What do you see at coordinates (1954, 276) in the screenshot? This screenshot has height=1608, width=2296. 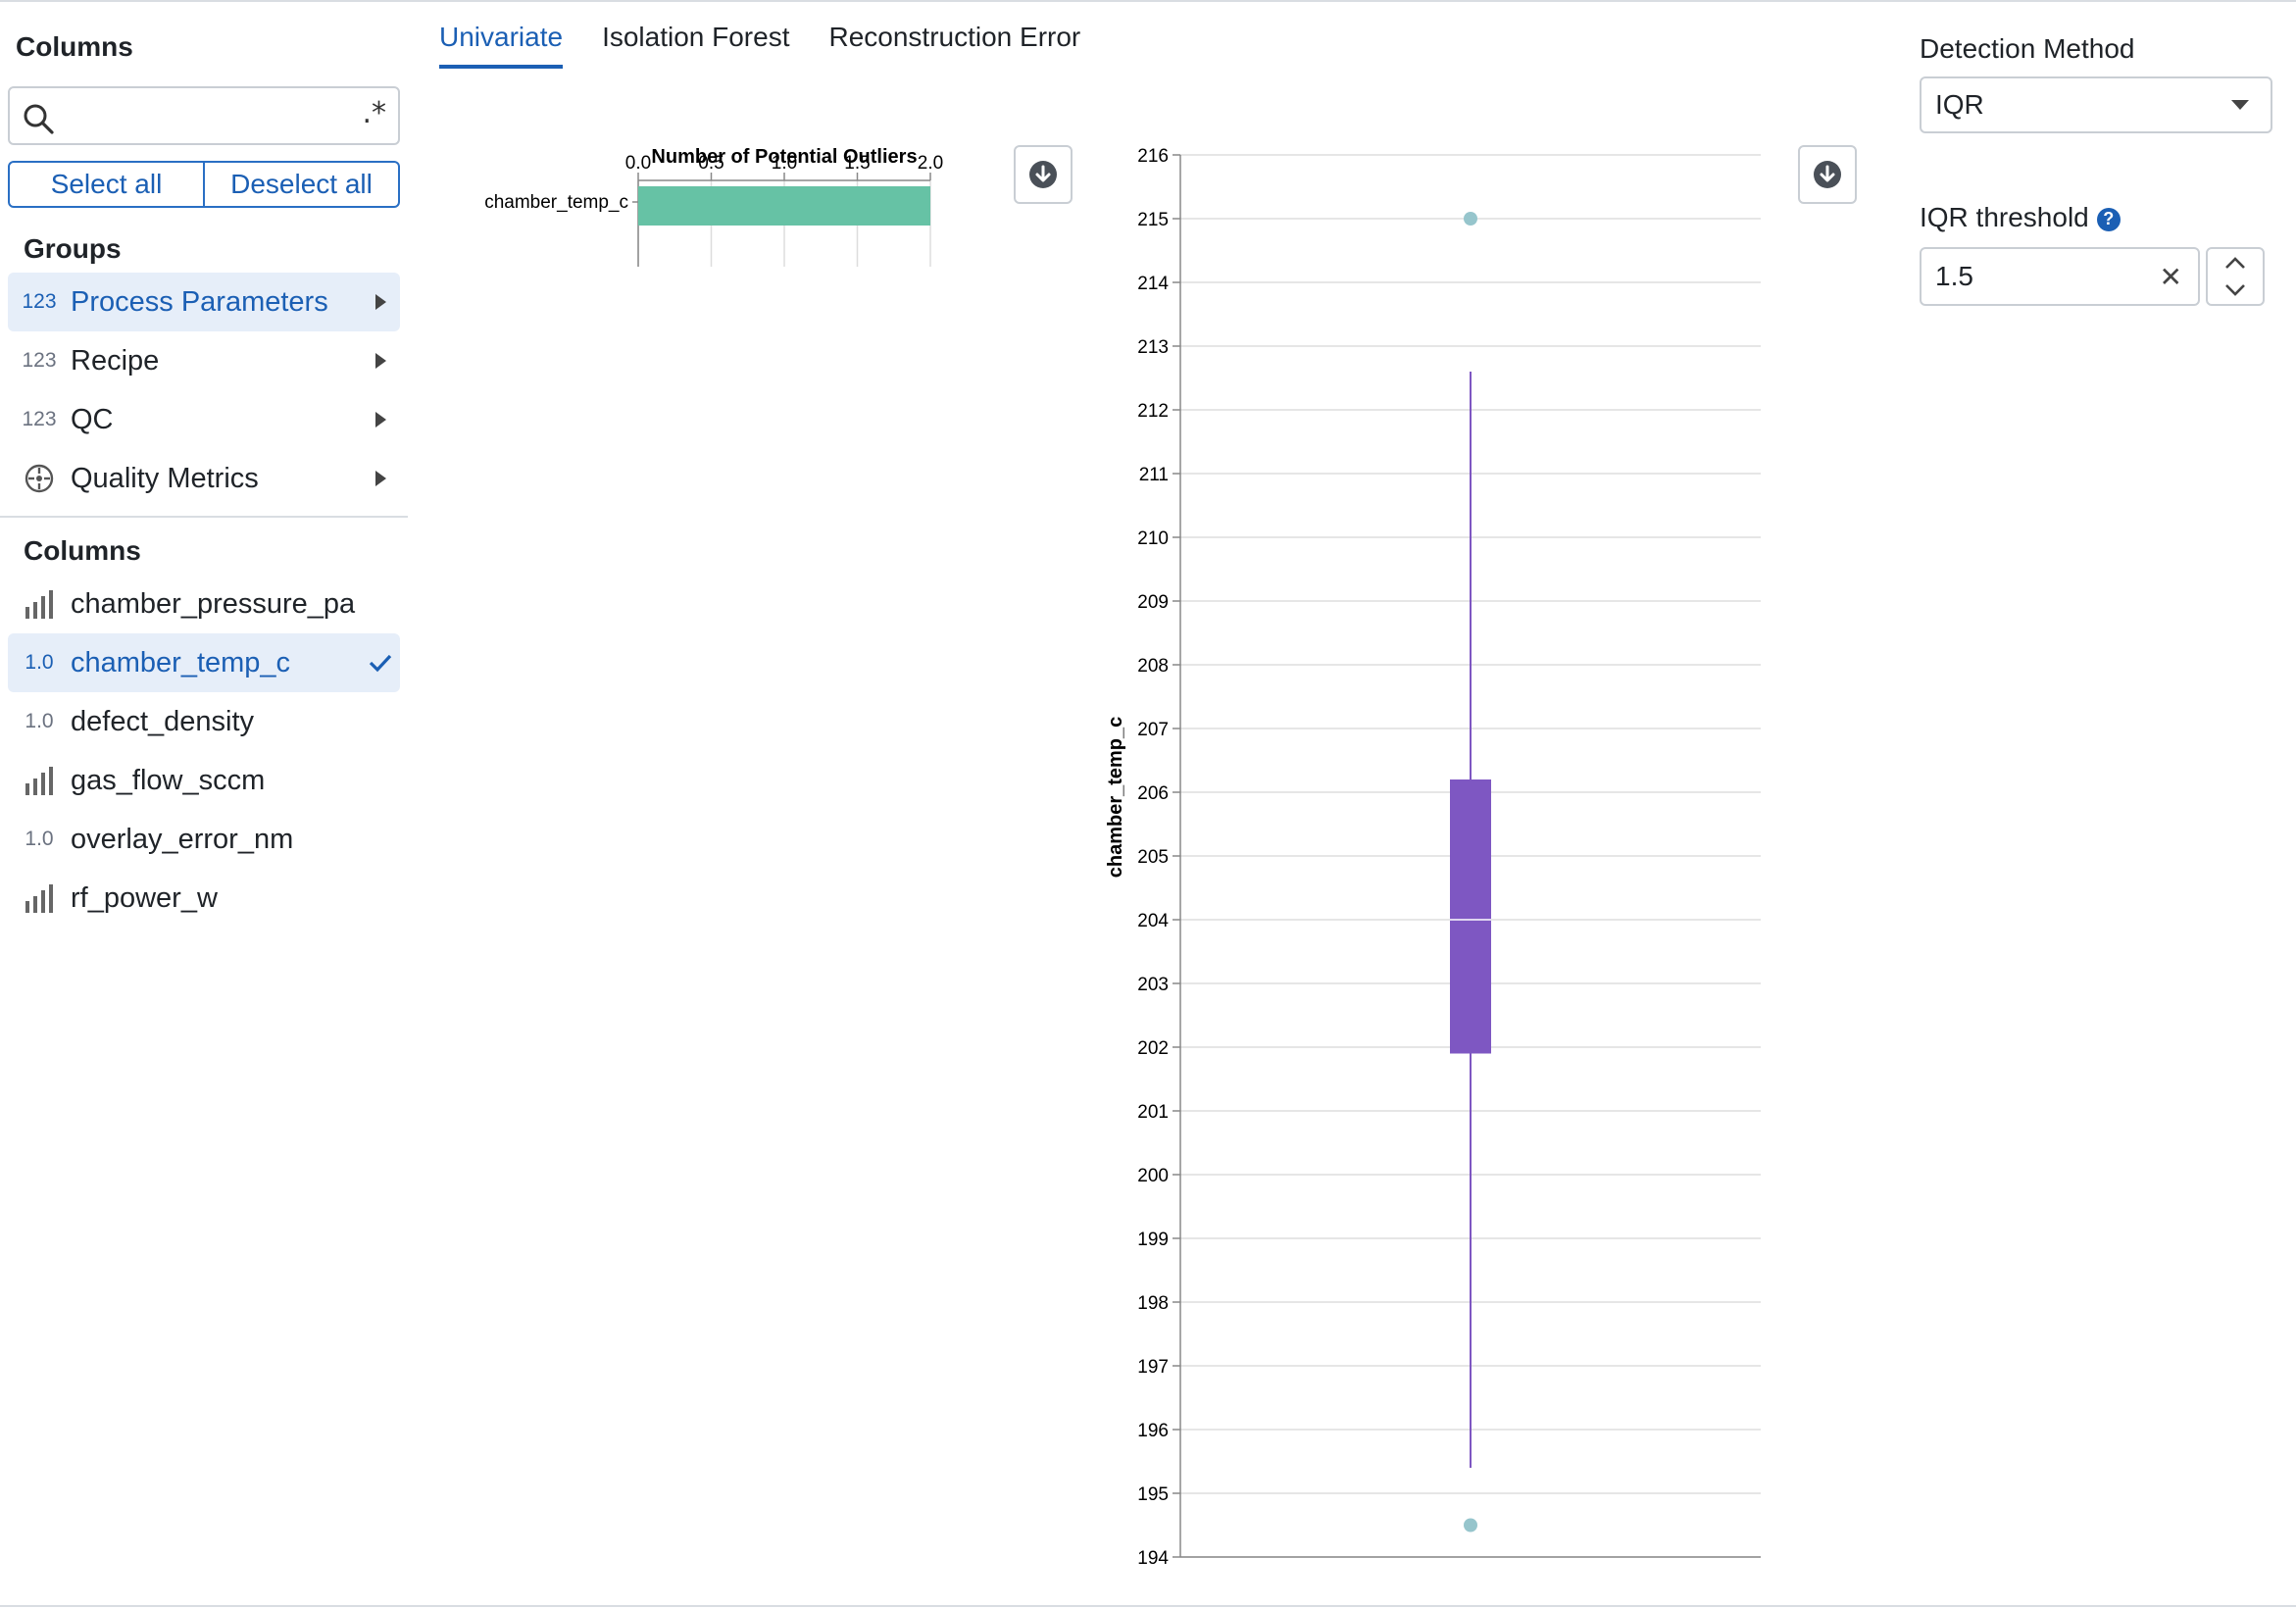 I see `iqr-threshold-value: 1.5` at bounding box center [1954, 276].